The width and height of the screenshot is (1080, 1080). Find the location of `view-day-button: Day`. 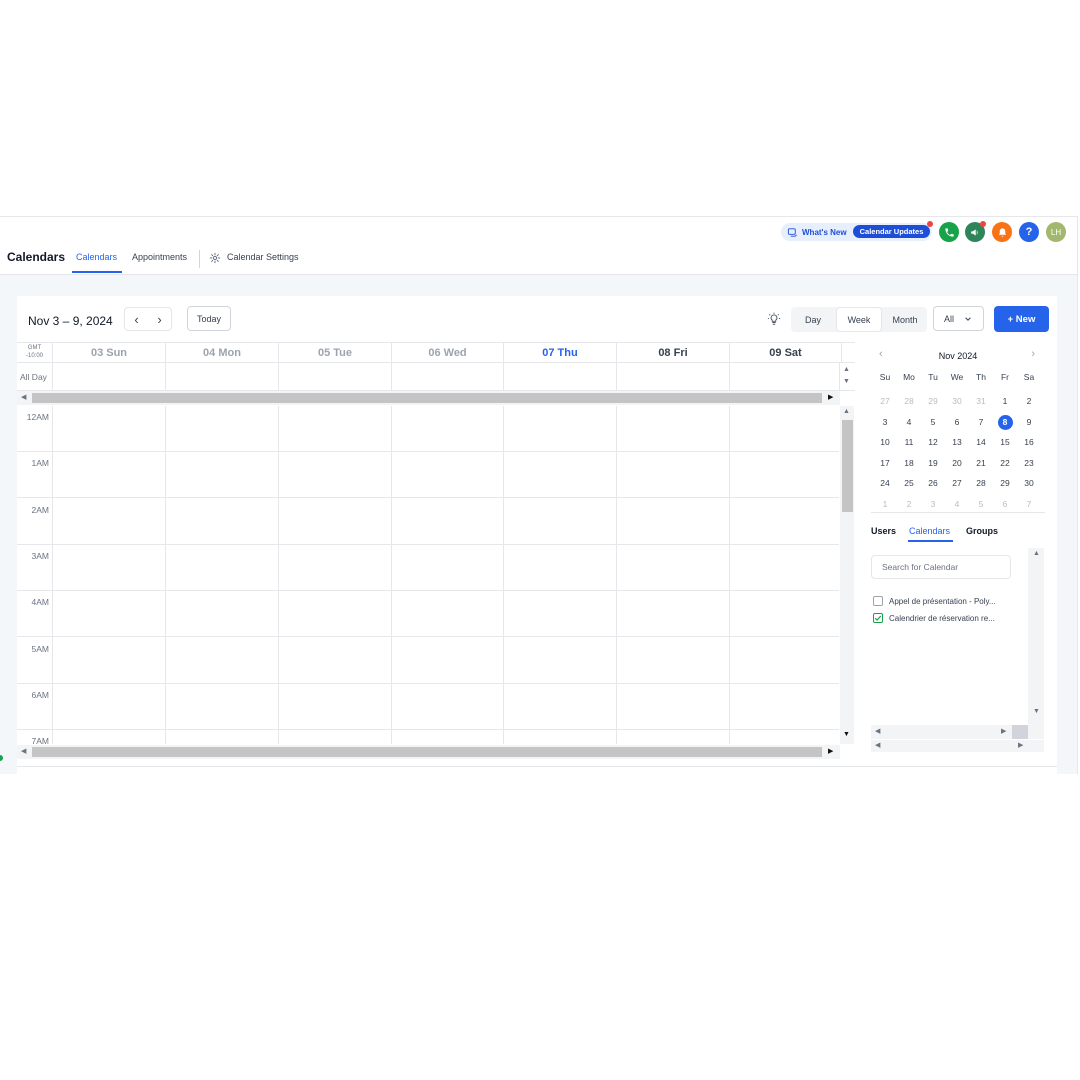

view-day-button: Day is located at coordinates (813, 319).